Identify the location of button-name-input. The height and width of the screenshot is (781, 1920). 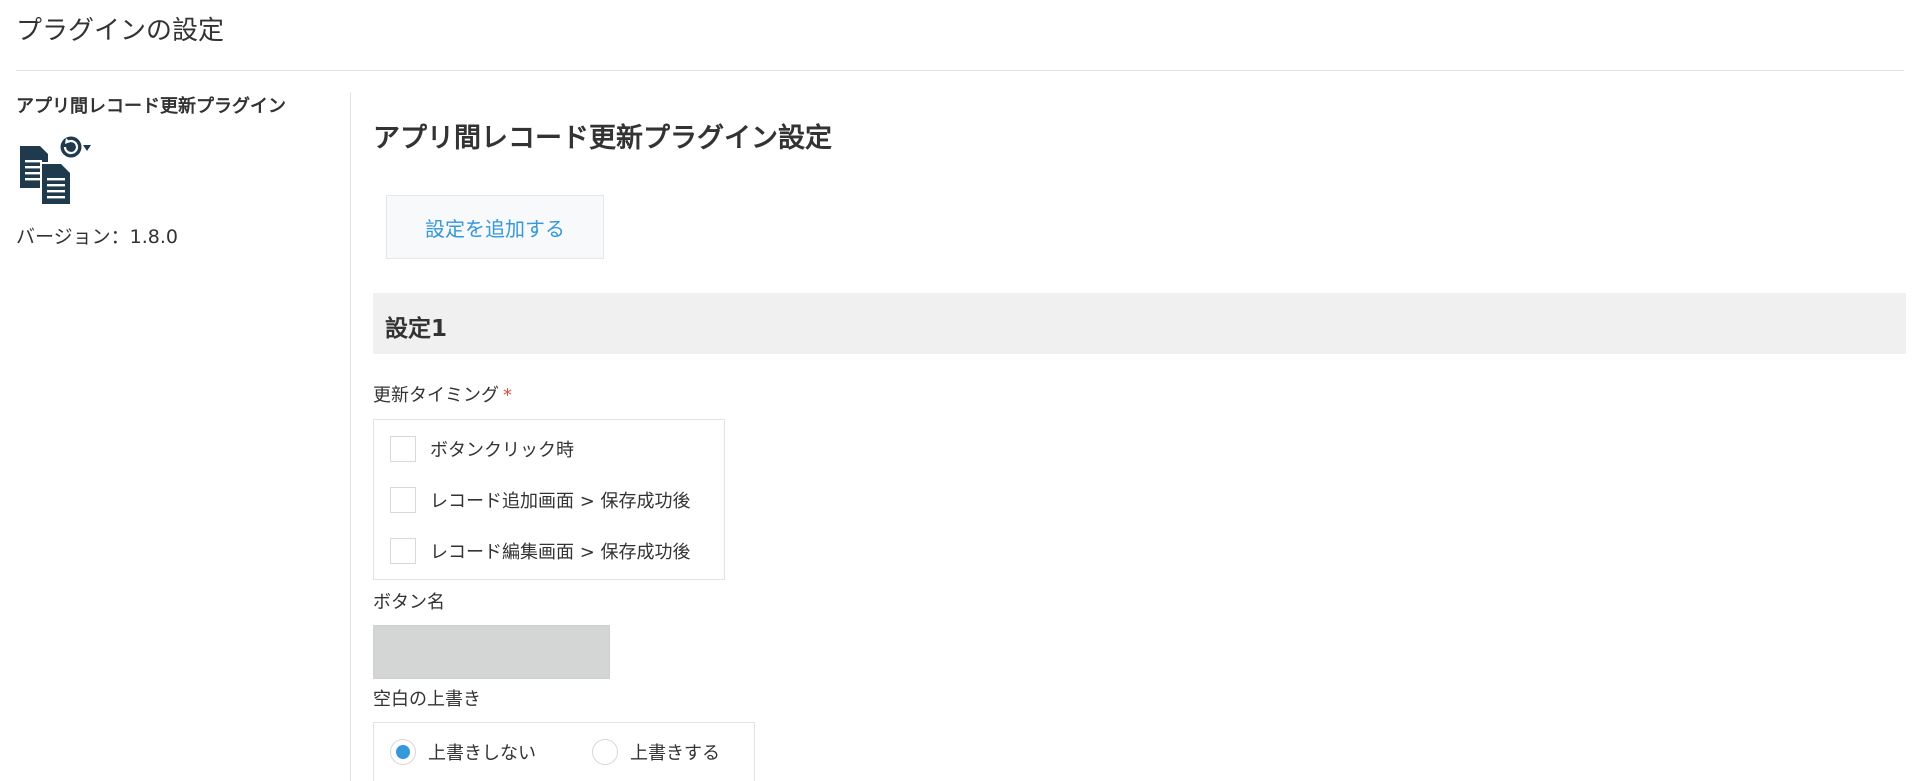
(491, 652).